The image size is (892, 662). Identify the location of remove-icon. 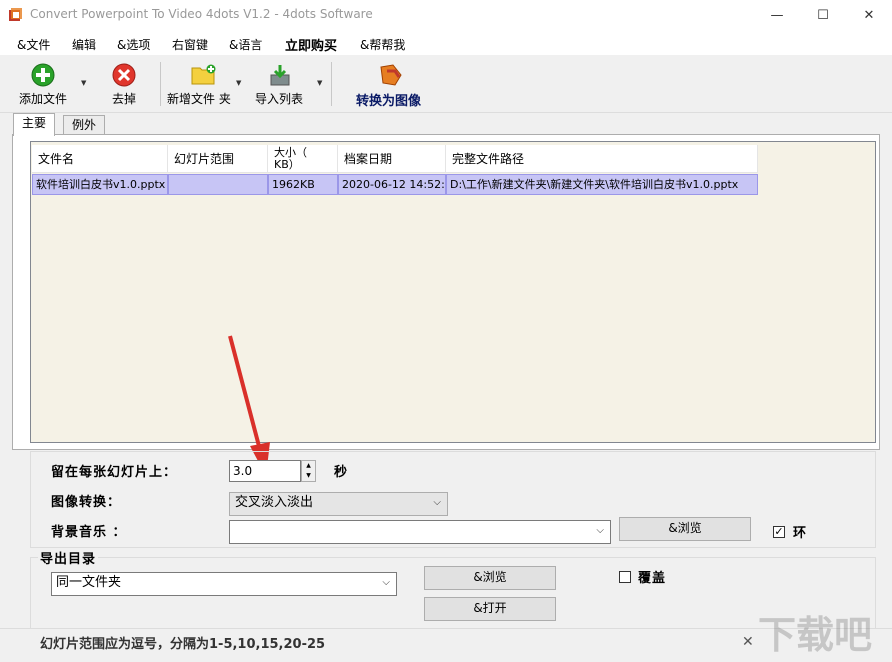
(124, 75).